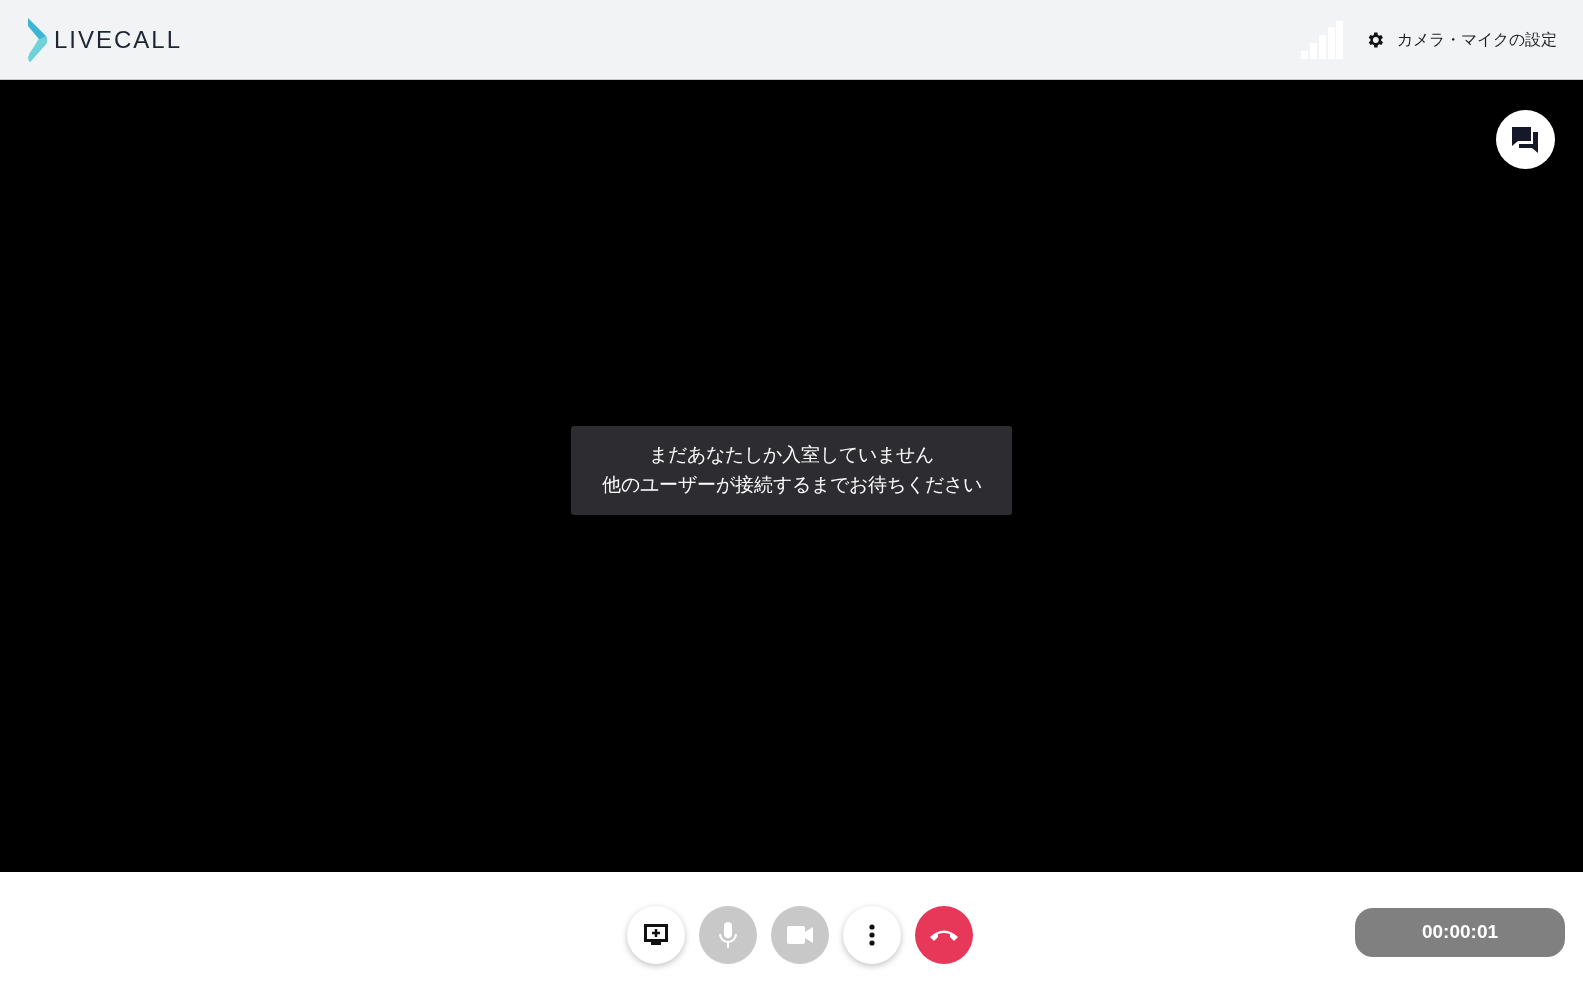 The image size is (1583, 988). Describe the element at coordinates (1525, 139) in the screenshot. I see `chat-icon` at that location.